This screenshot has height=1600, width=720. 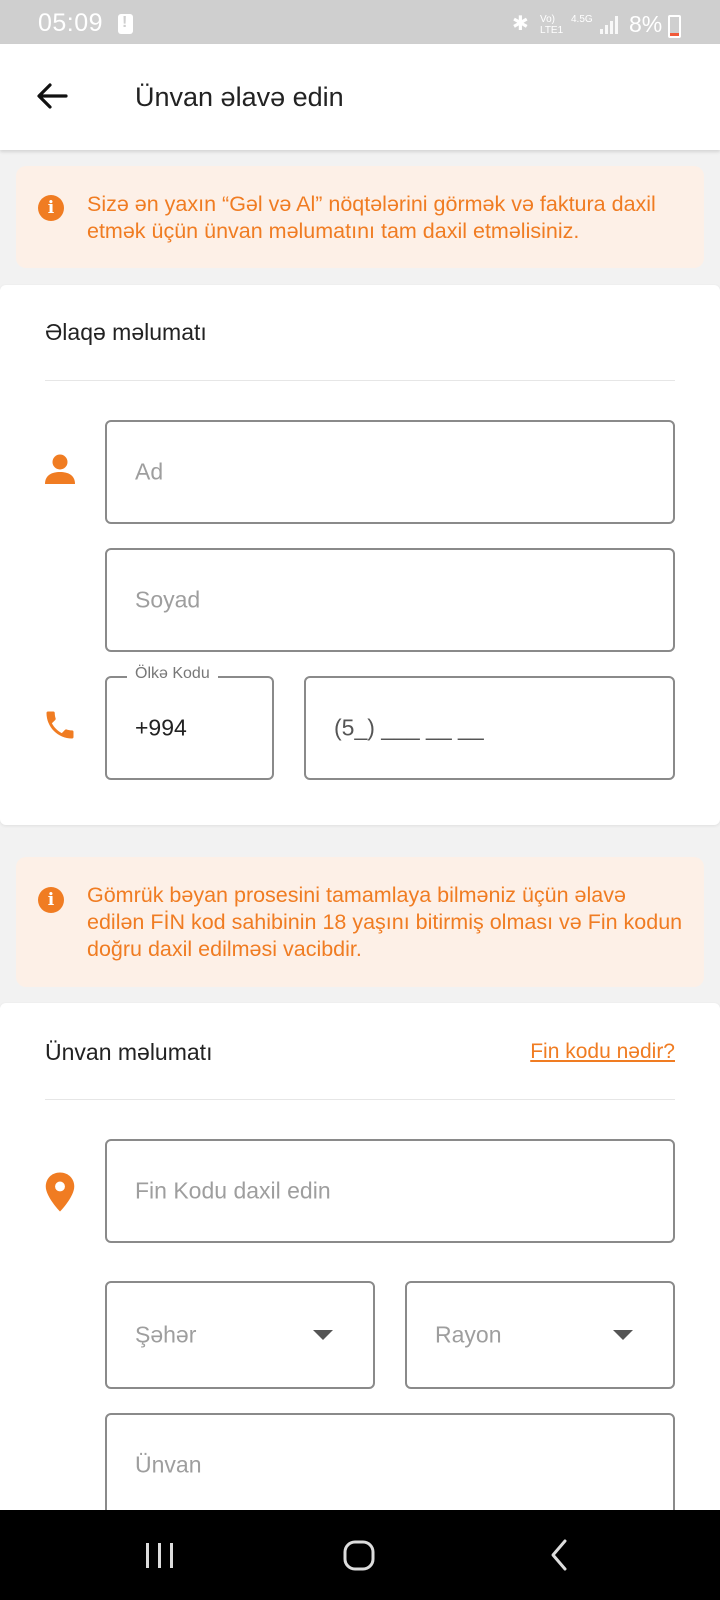 I want to click on battery-level: 8%, so click(x=646, y=24).